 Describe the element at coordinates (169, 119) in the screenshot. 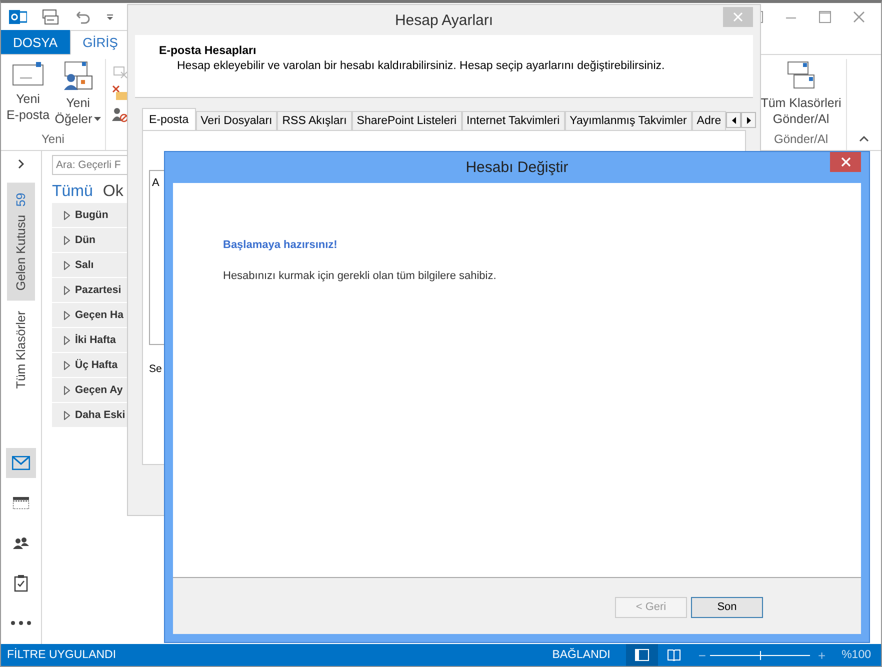

I see `tab: E-posta` at that location.